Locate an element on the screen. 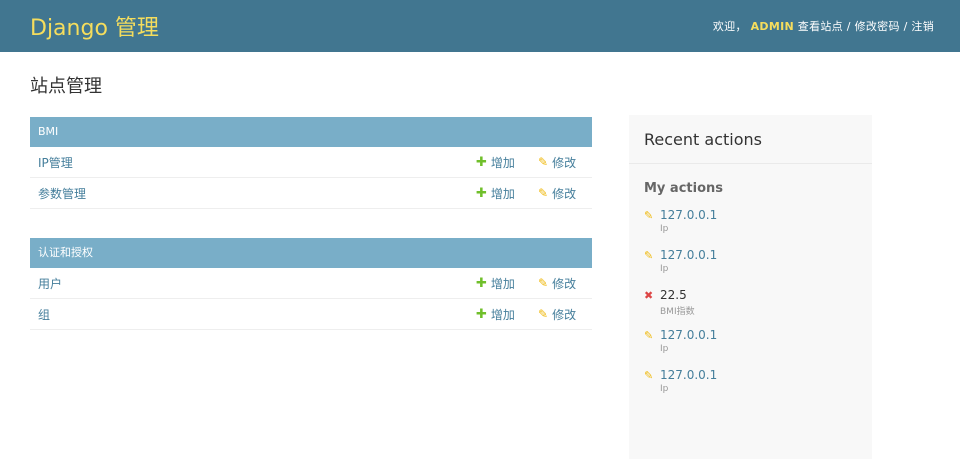 The width and height of the screenshot is (960, 459). model-row: 参数管理 ✚ 增加 ✎ 修改 is located at coordinates (311, 193).